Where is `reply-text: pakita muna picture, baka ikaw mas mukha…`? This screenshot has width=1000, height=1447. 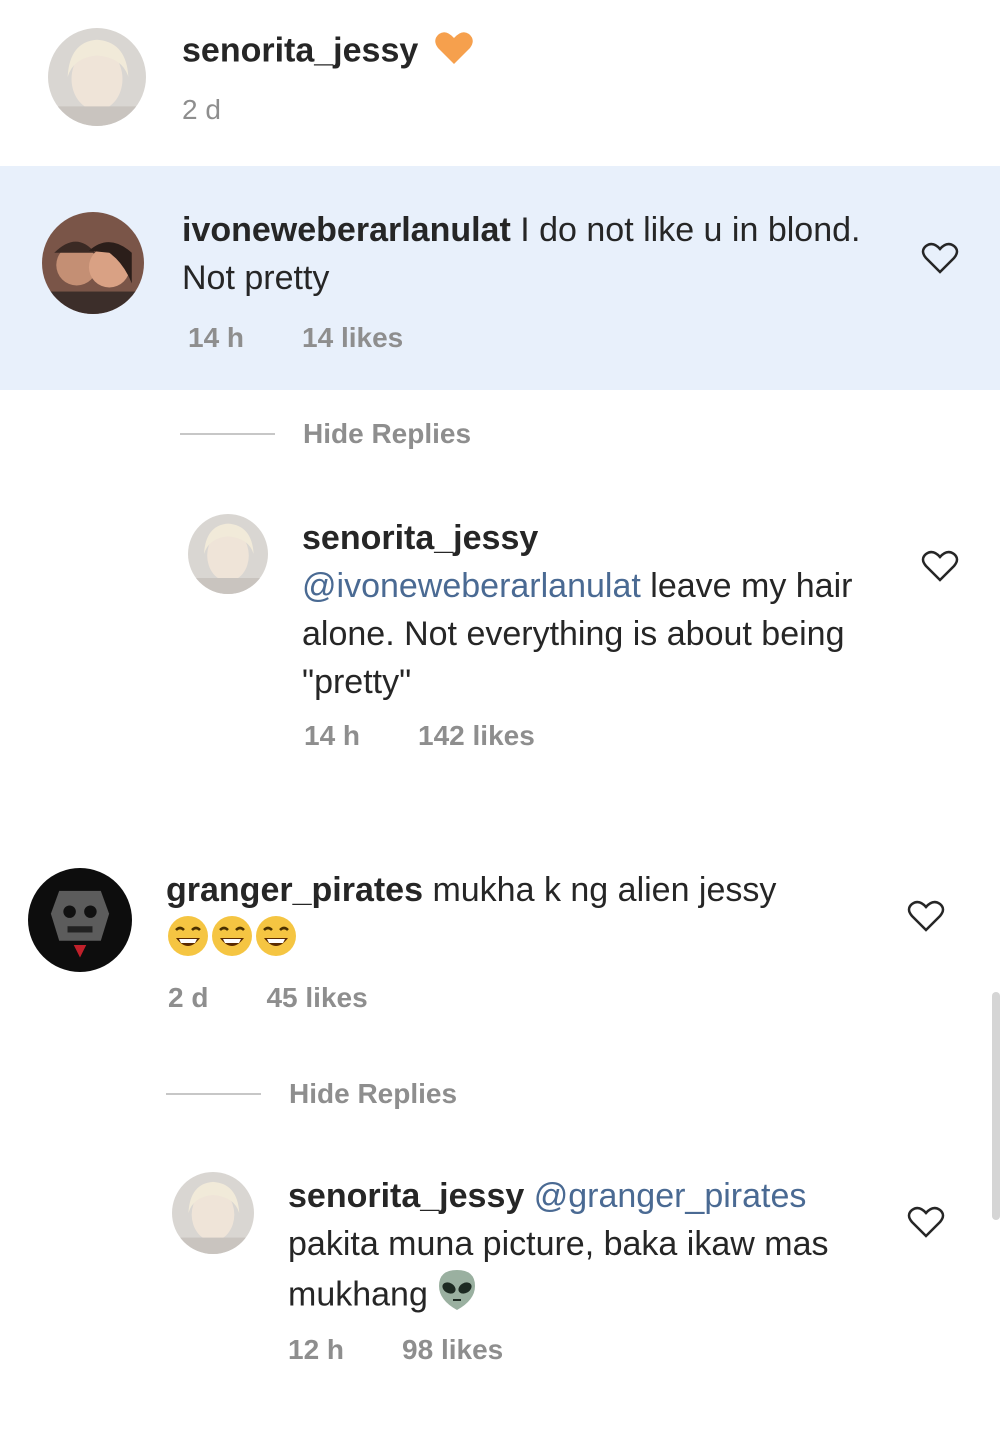
reply-text: pakita muna picture, baka ikaw mas mukha… is located at coordinates (558, 1269).